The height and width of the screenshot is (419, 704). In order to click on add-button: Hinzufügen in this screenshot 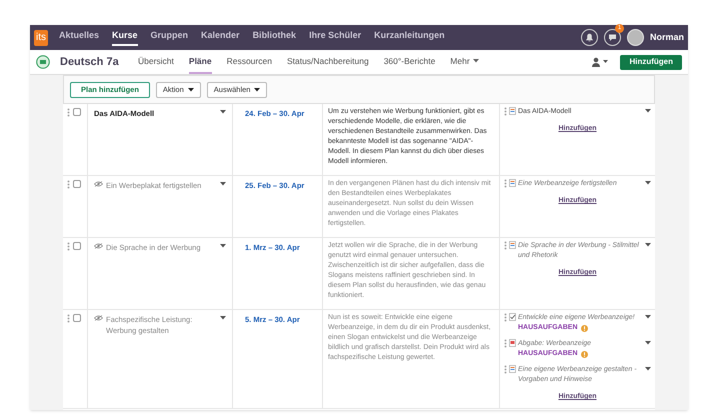, I will do `click(651, 62)`.